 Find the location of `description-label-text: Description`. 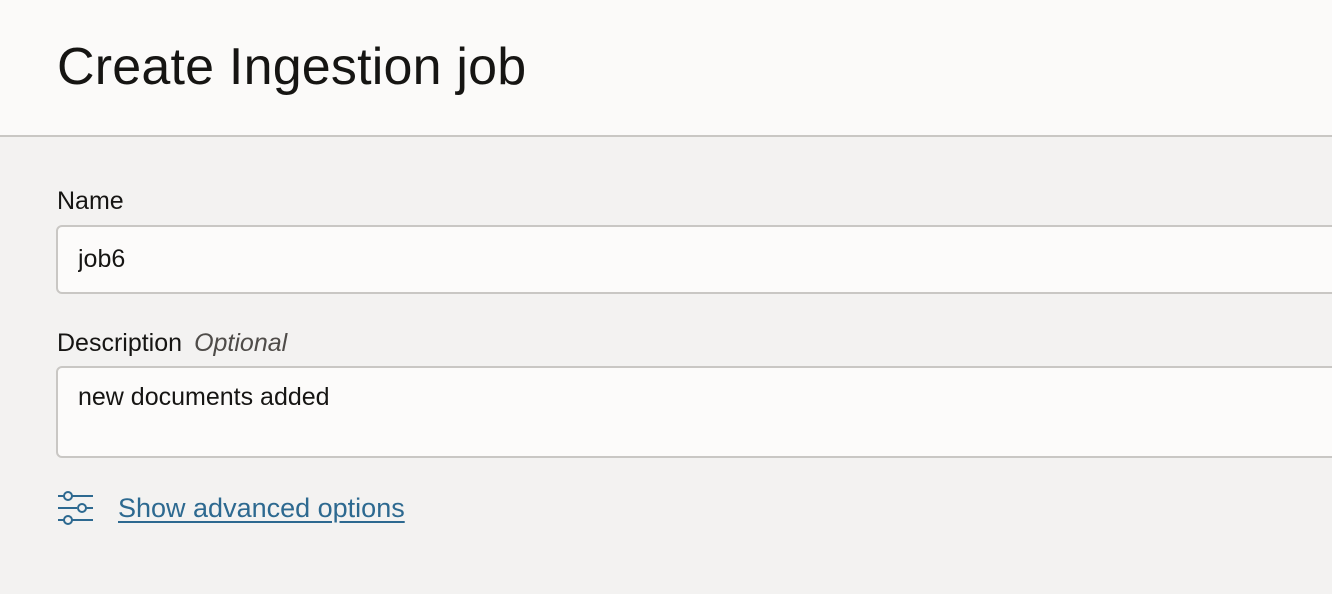

description-label-text: Description is located at coordinates (120, 343).